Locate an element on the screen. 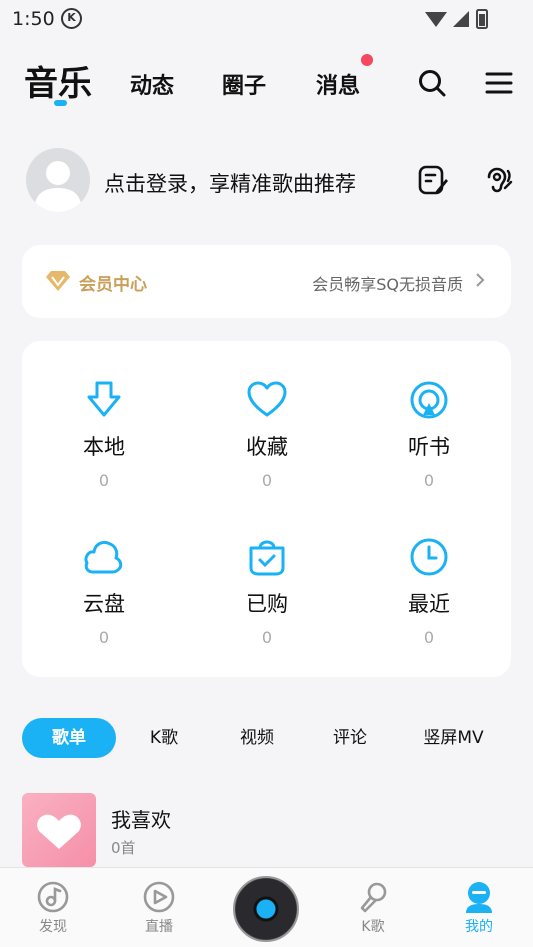  discover-icon is located at coordinates (53, 897).